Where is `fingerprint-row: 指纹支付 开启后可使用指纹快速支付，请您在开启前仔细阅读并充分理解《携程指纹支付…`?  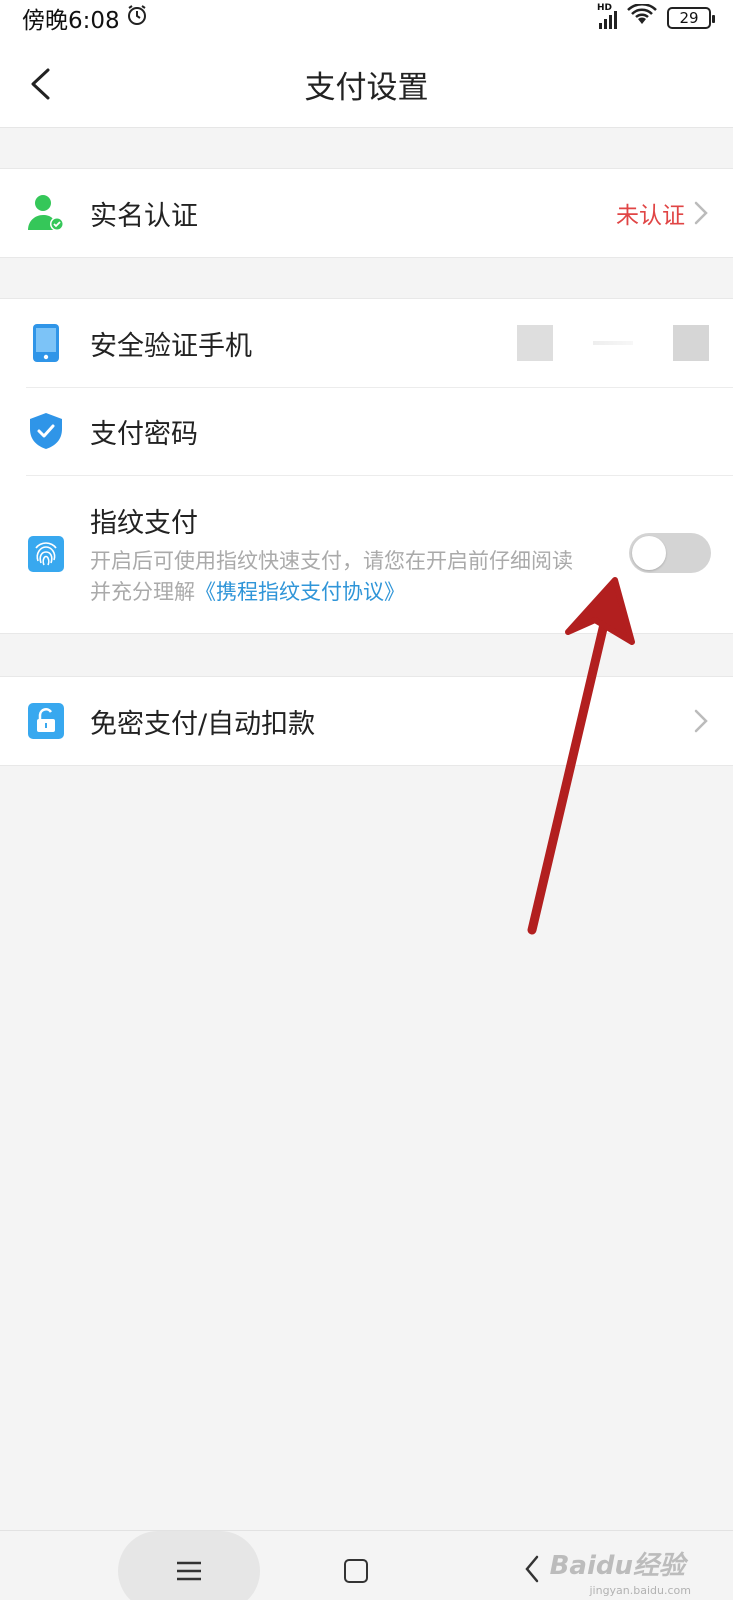 fingerprint-row: 指纹支付 开启后可使用指纹快速支付，请您在开启前仔细阅读并充分理解《携程指纹支付… is located at coordinates (366, 554).